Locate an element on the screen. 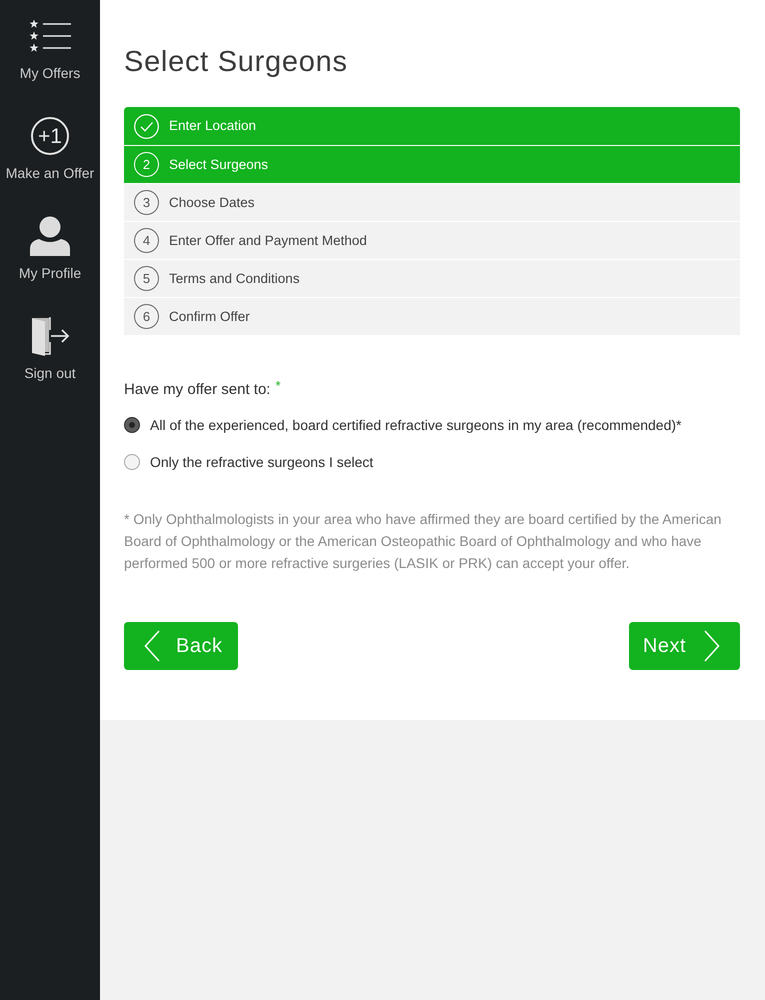  option-label: All of the experienced, board certified refractive surgeons in my area (recommended)* is located at coordinates (416, 425).